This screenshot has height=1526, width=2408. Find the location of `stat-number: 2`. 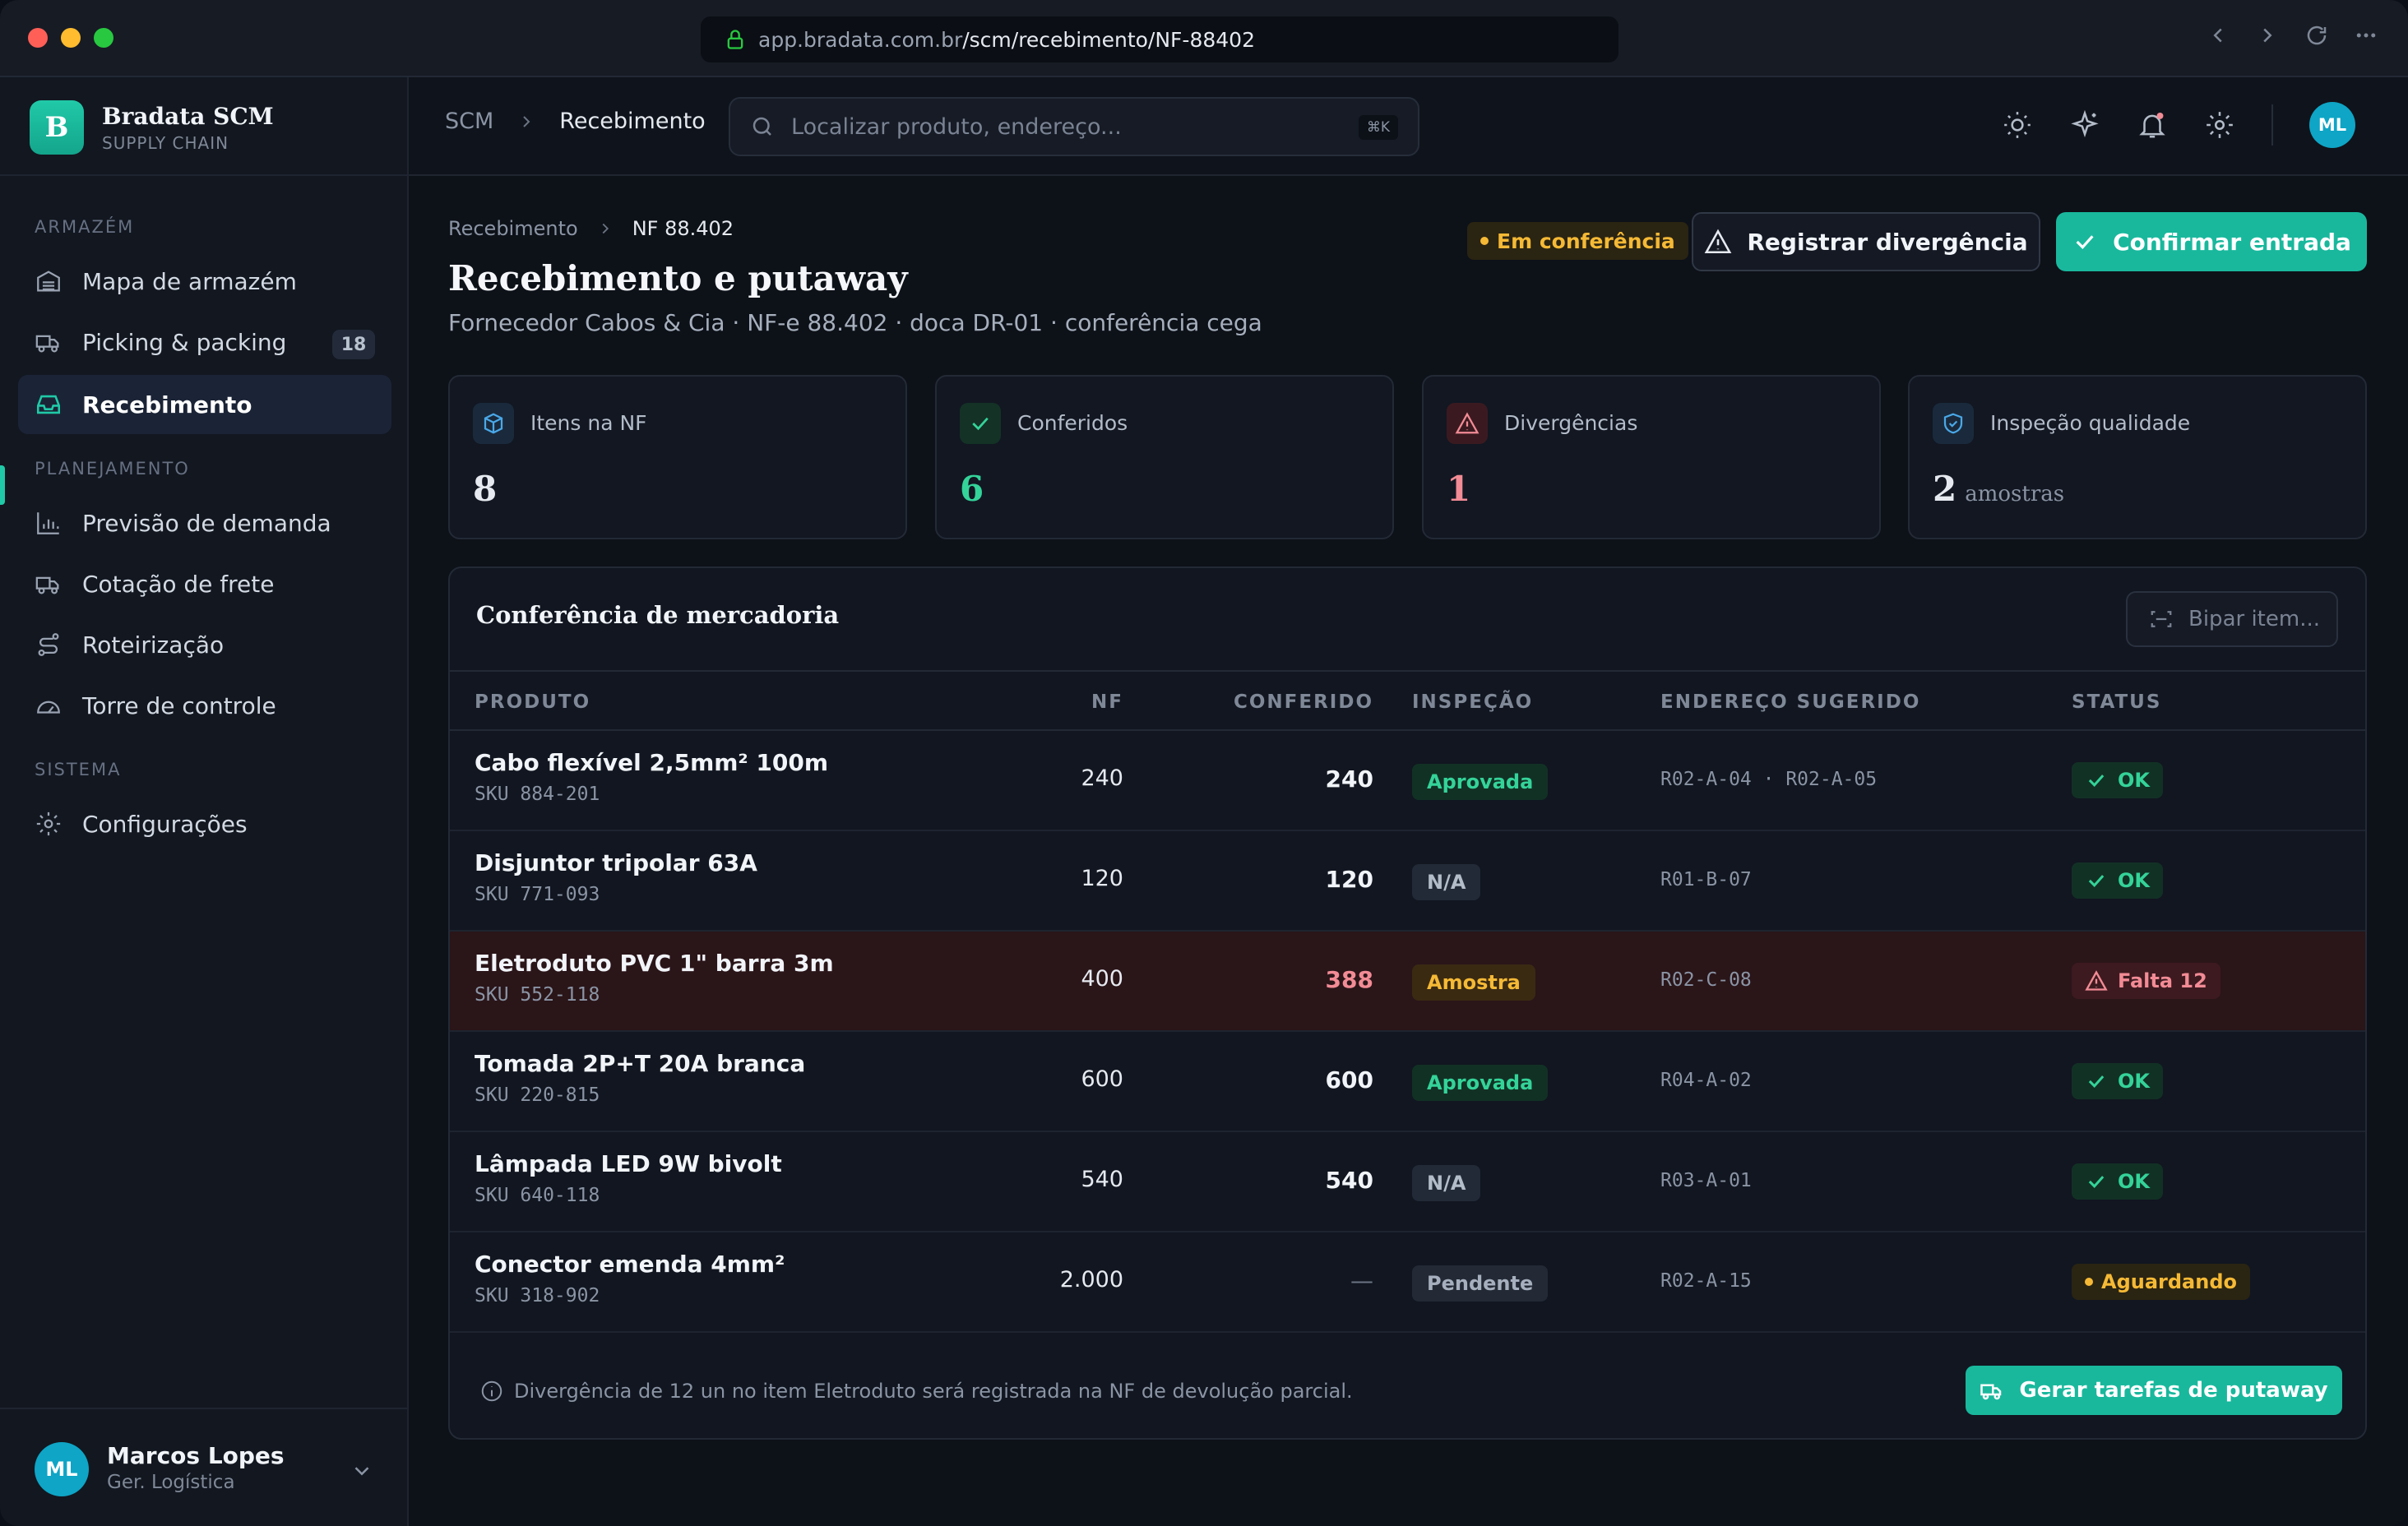

stat-number: 2 is located at coordinates (1945, 489).